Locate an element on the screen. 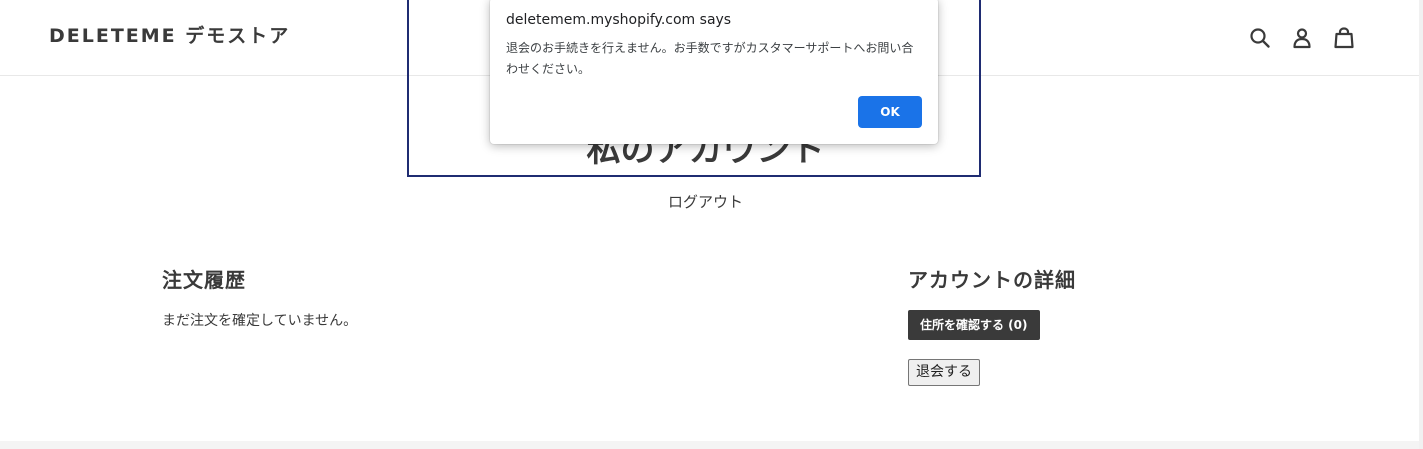 The height and width of the screenshot is (449, 1423). store-logo: DELETEME デモストア is located at coordinates (169, 36).